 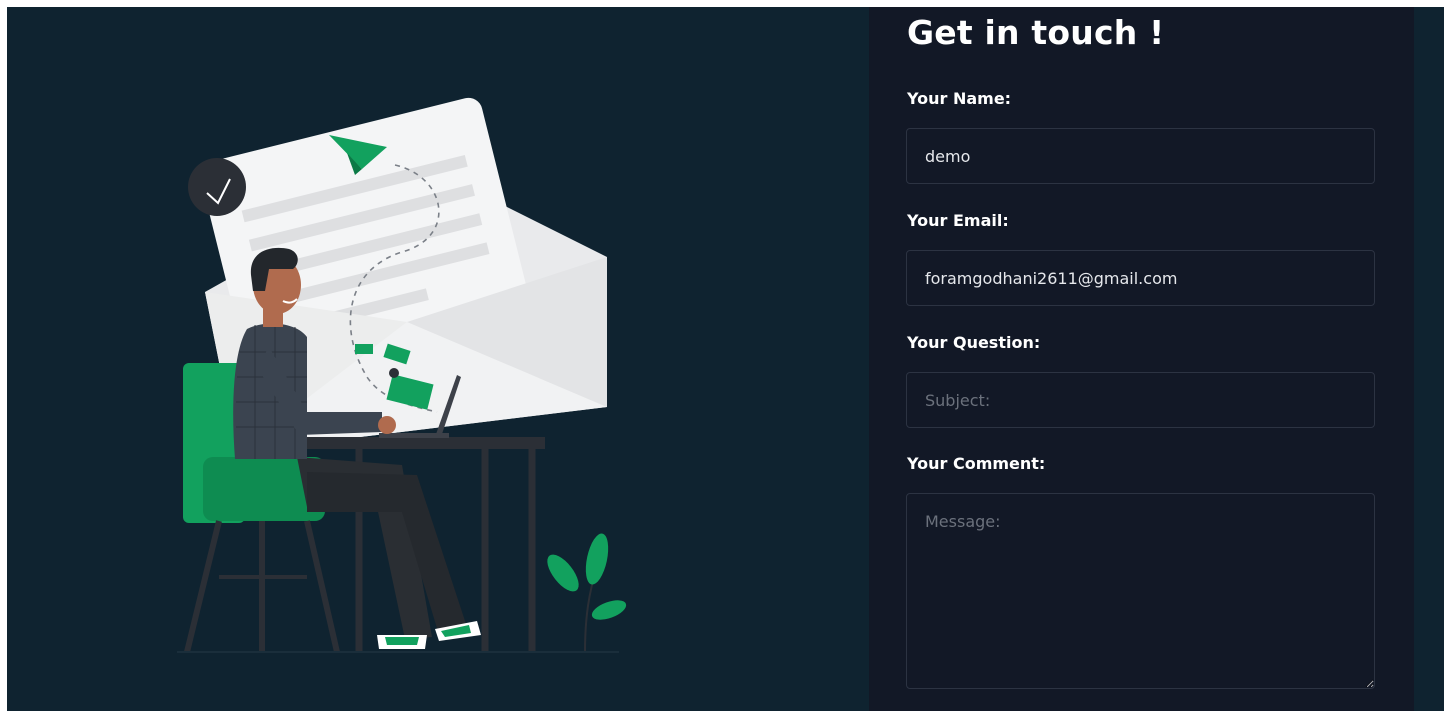 I want to click on name-label: Your Name:, so click(x=959, y=98).